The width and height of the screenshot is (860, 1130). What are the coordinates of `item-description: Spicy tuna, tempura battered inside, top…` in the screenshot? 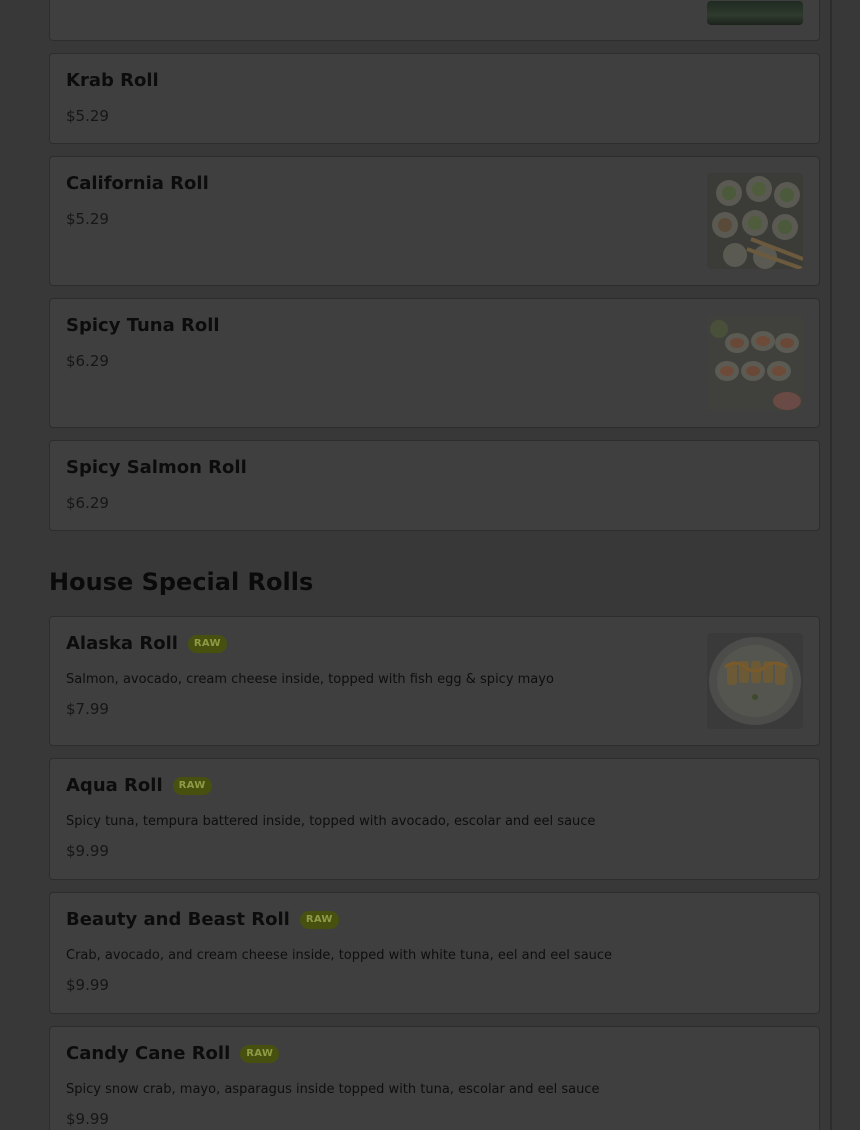 It's located at (331, 821).